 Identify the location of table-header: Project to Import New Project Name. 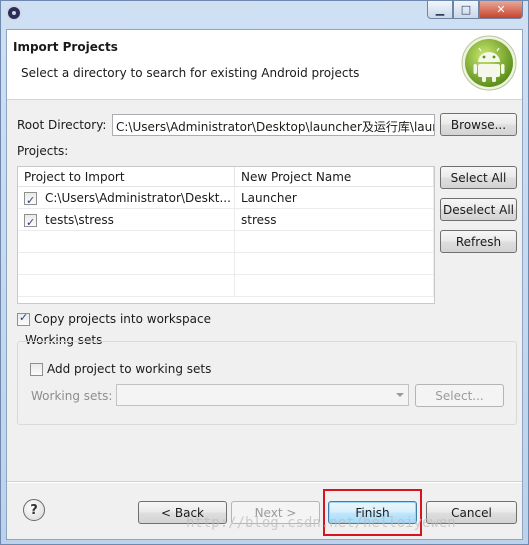
(226, 177).